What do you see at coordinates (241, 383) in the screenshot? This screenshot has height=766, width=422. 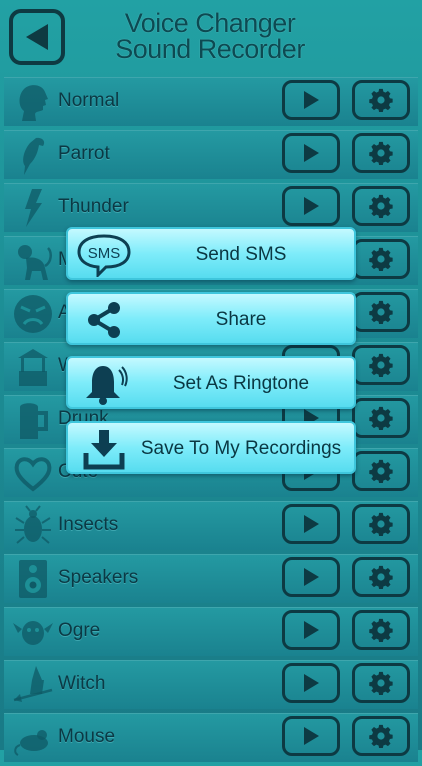 I see `set-ringtone-label: Set As Ringtone` at bounding box center [241, 383].